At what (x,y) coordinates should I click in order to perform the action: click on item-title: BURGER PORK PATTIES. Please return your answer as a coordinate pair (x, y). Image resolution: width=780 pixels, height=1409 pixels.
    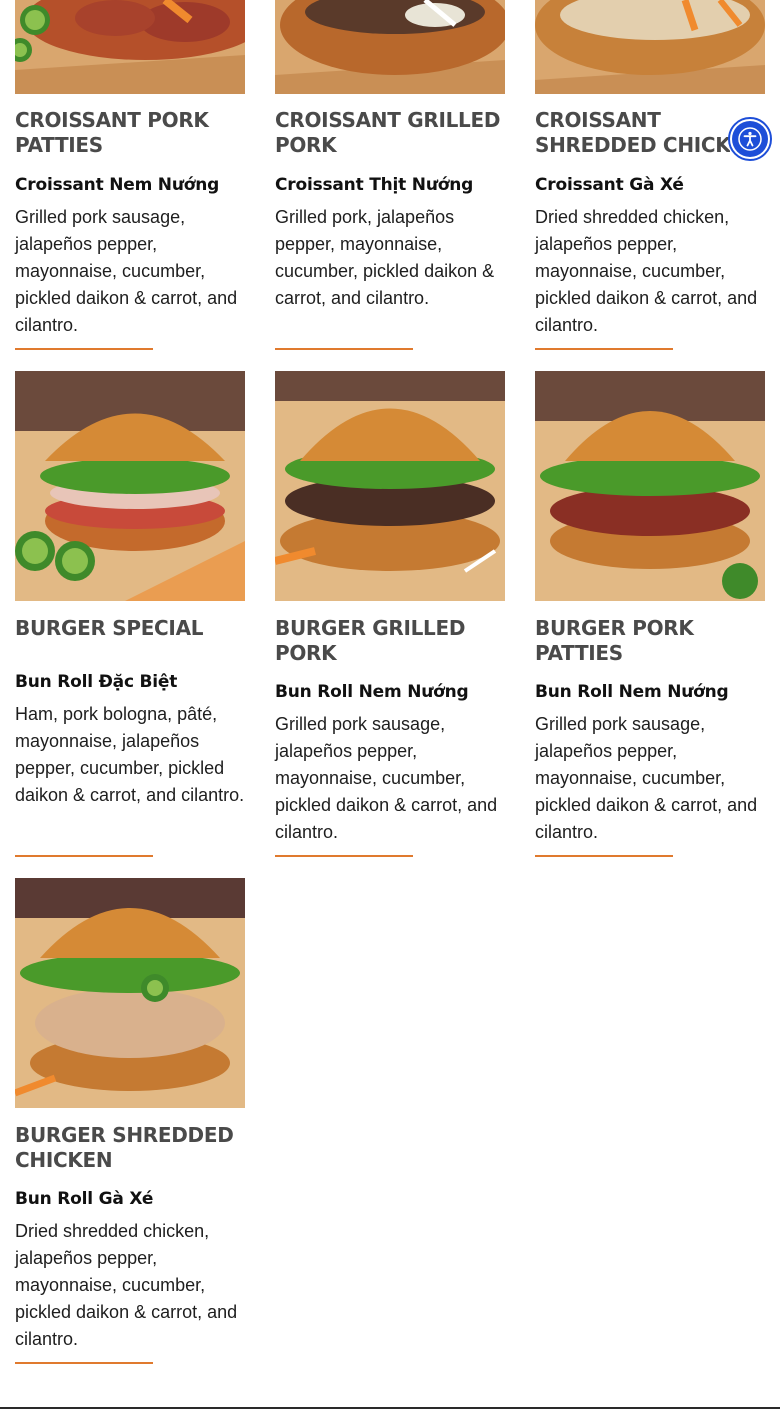
    Looking at the image, I should click on (614, 640).